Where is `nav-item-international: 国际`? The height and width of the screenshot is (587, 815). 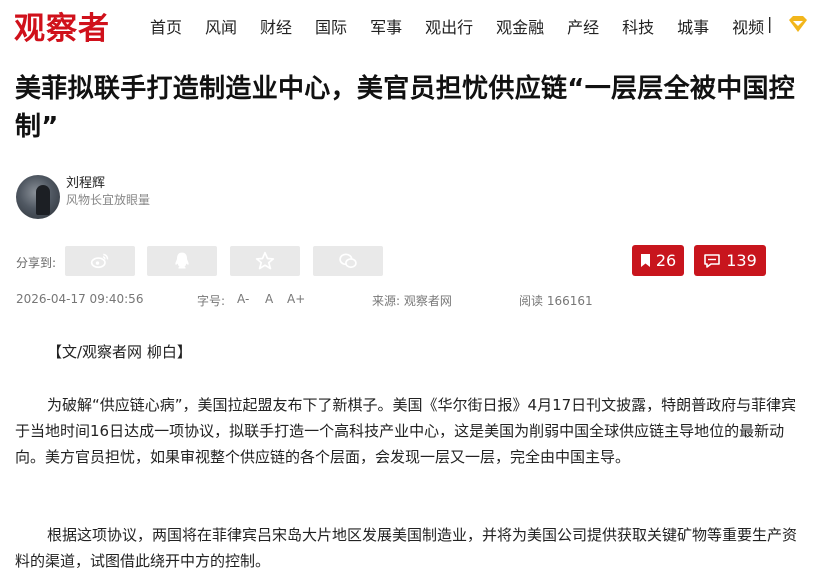 nav-item-international: 国际 is located at coordinates (331, 26).